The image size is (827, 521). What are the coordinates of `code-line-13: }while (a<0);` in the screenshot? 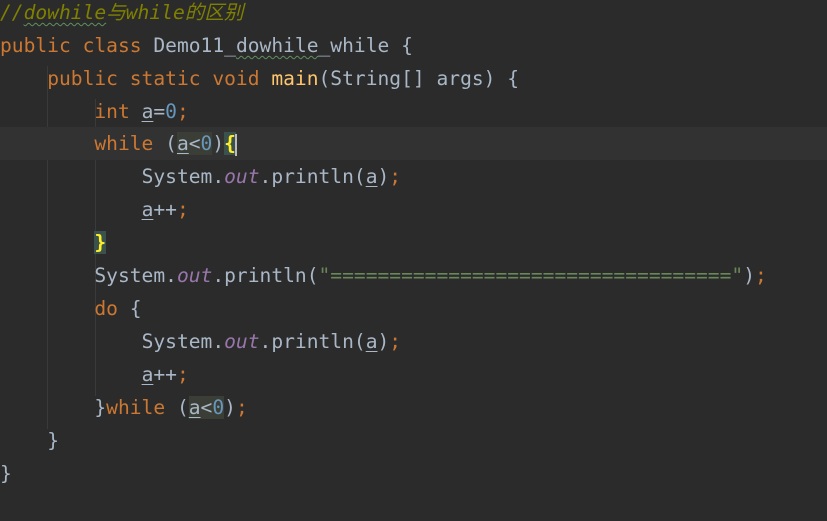 It's located at (413, 407).